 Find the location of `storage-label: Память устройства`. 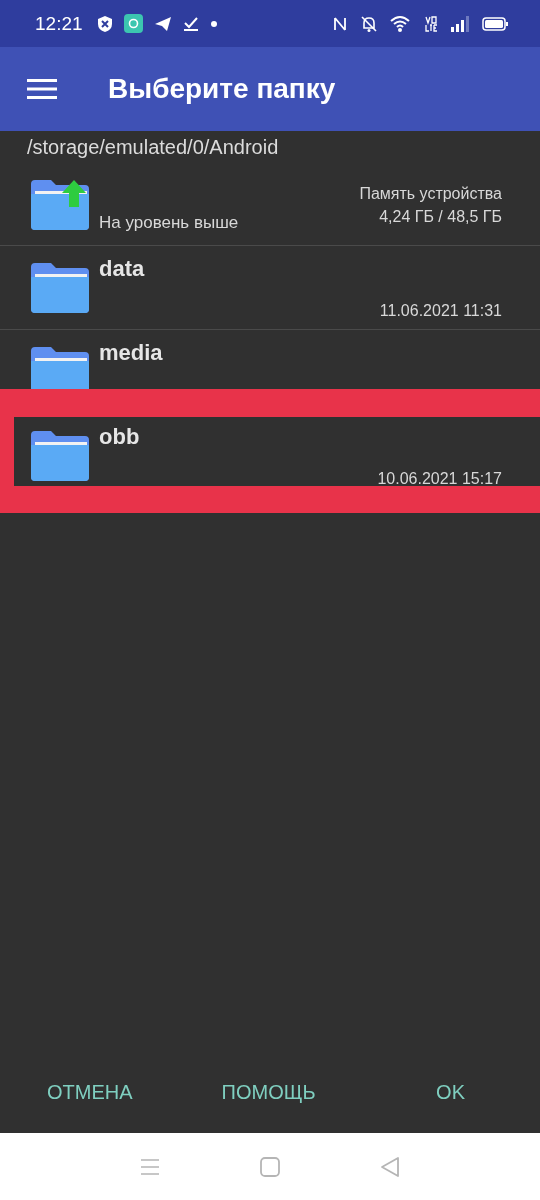

storage-label: Память устройства is located at coordinates (430, 193).